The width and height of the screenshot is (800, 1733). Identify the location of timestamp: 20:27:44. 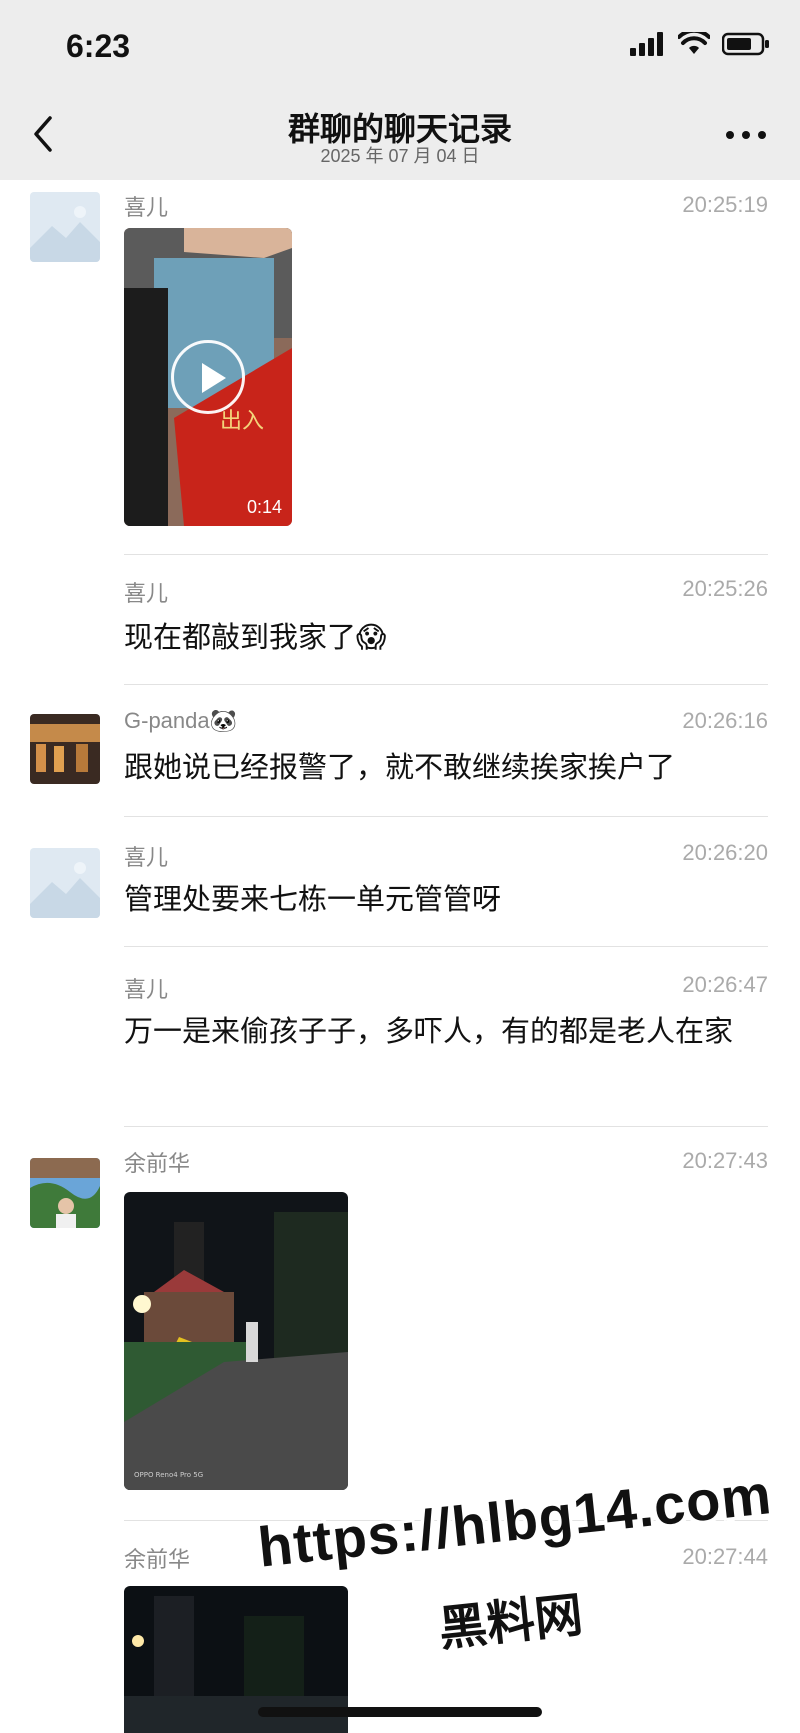
(725, 1556).